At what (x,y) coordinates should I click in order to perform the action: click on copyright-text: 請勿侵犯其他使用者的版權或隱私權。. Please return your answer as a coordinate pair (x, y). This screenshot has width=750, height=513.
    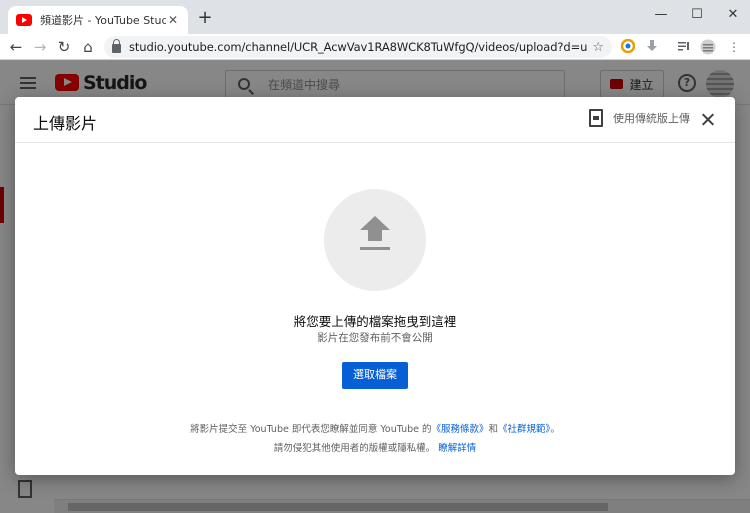
    Looking at the image, I should click on (354, 448).